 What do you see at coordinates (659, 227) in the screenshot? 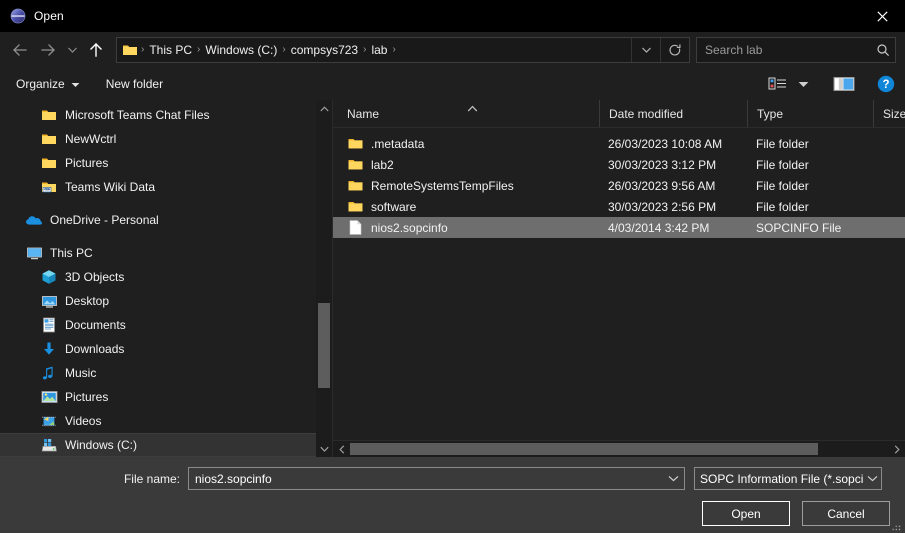
I see `file-date-cell: 4/03/2014 3:42 PM` at bounding box center [659, 227].